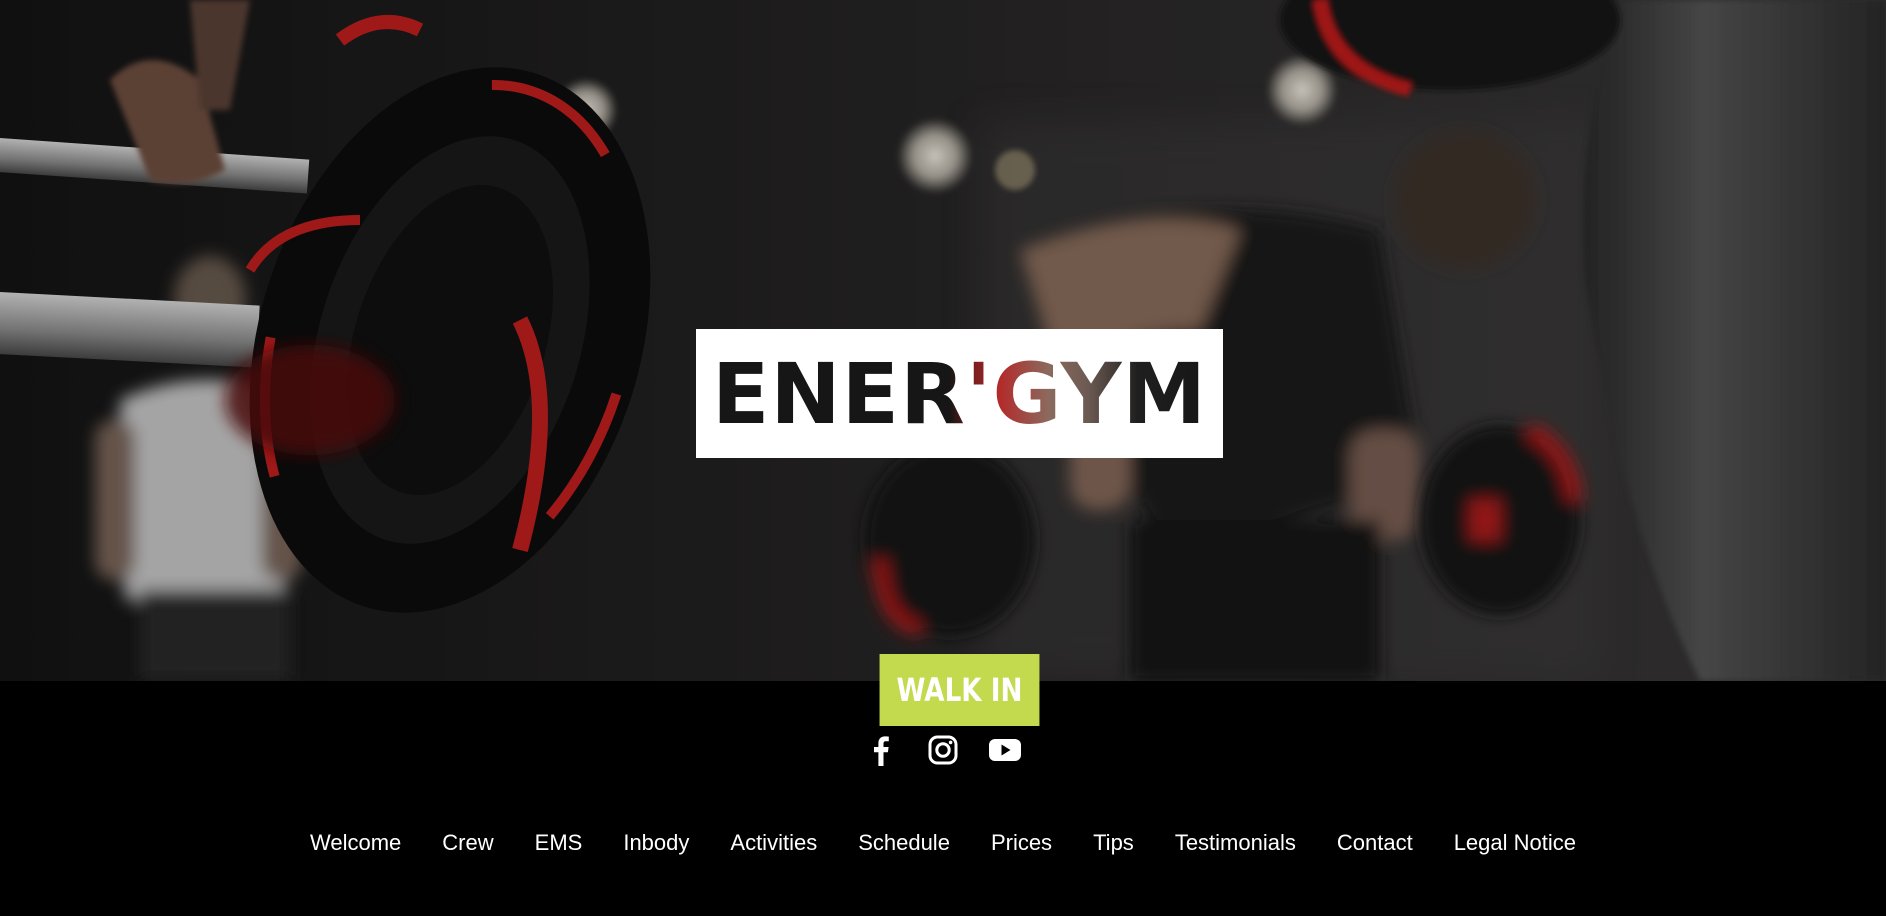 The height and width of the screenshot is (916, 1886). What do you see at coordinates (1375, 843) in the screenshot?
I see `nav-item-contact: Contact` at bounding box center [1375, 843].